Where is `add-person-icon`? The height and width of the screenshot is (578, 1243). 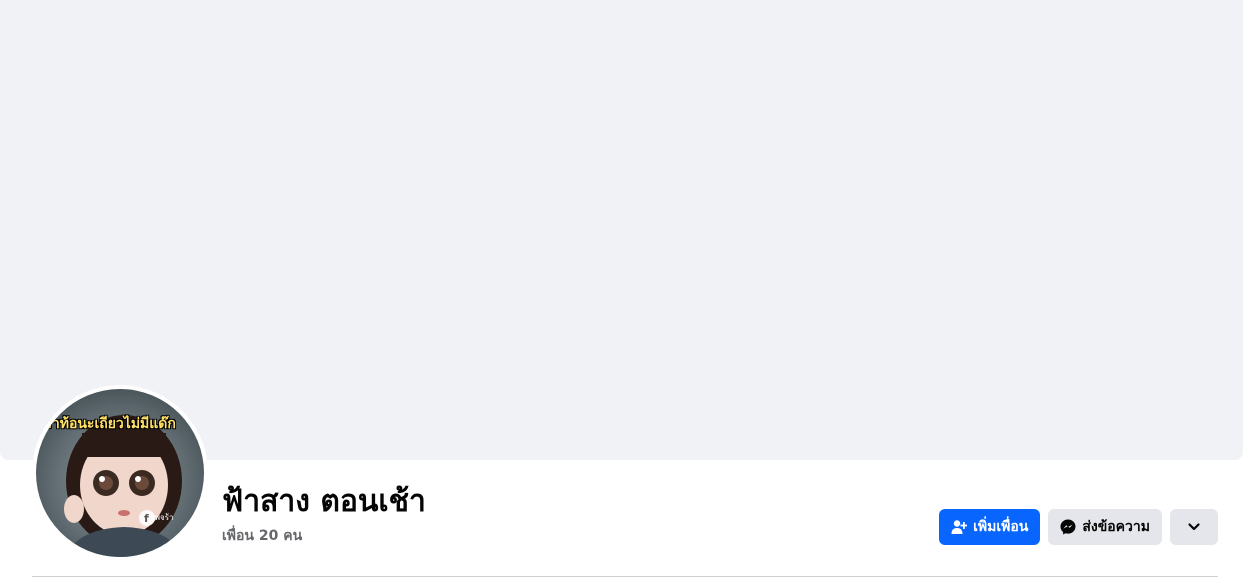
add-person-icon is located at coordinates (959, 527).